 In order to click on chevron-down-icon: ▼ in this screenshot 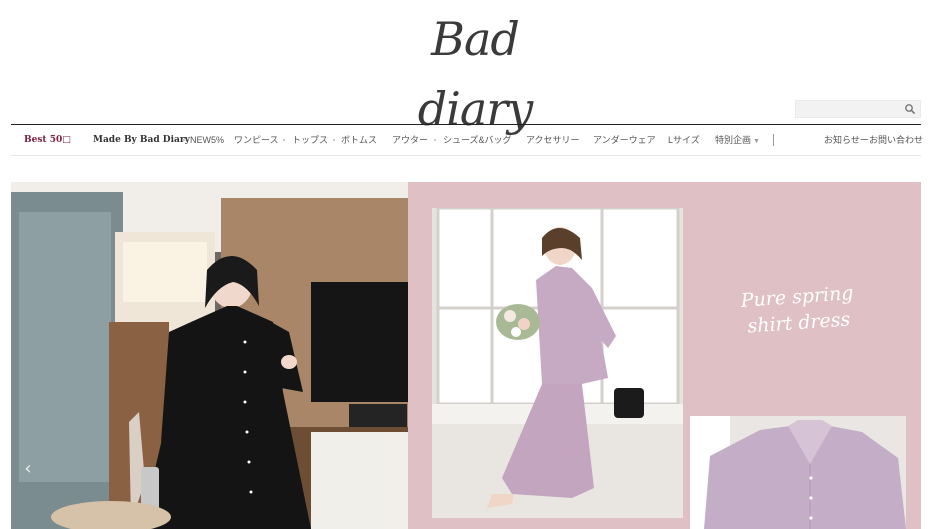, I will do `click(756, 141)`.